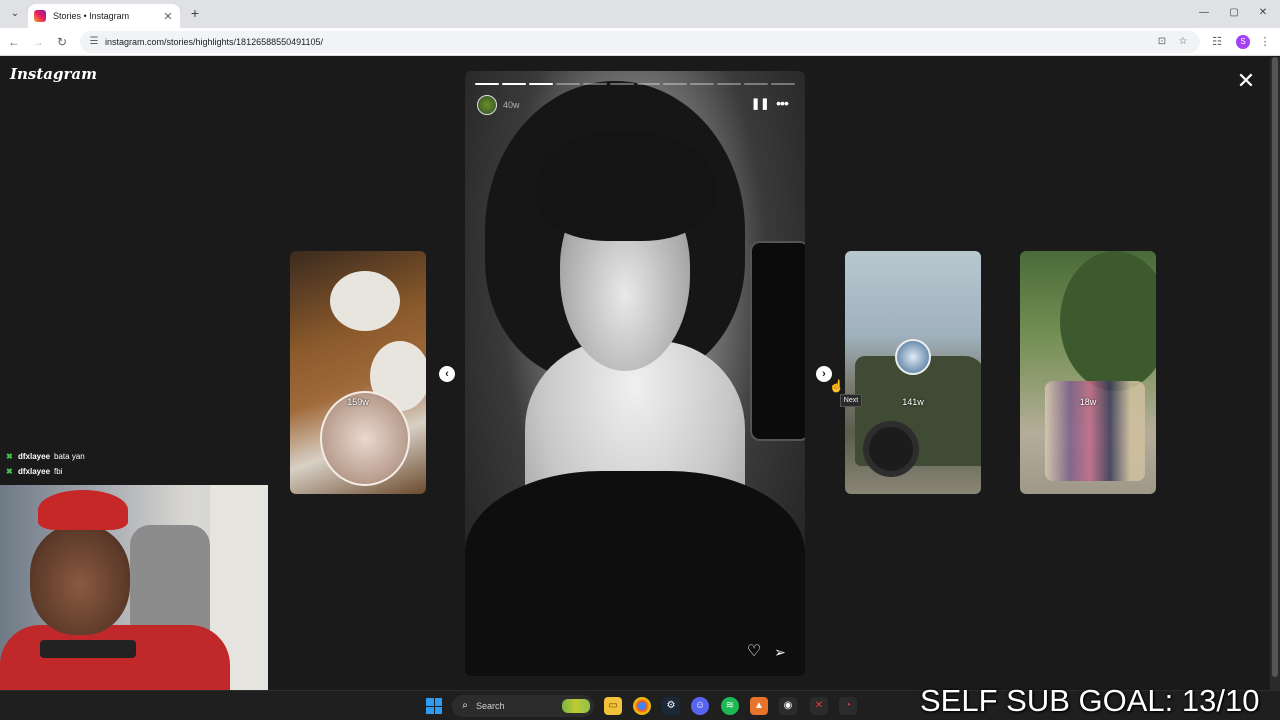 The width and height of the screenshot is (1280, 720). I want to click on app-swirl-icon: ◔, so click(848, 706).